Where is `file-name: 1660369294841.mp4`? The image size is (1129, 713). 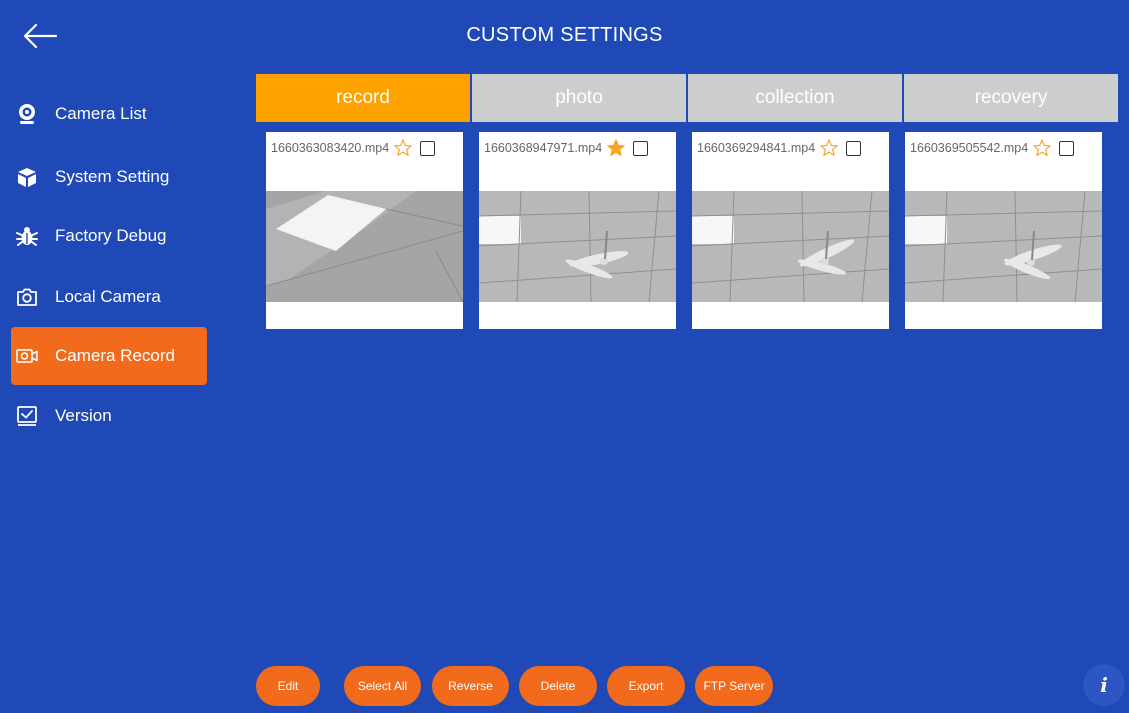
file-name: 1660369294841.mp4 is located at coordinates (756, 148).